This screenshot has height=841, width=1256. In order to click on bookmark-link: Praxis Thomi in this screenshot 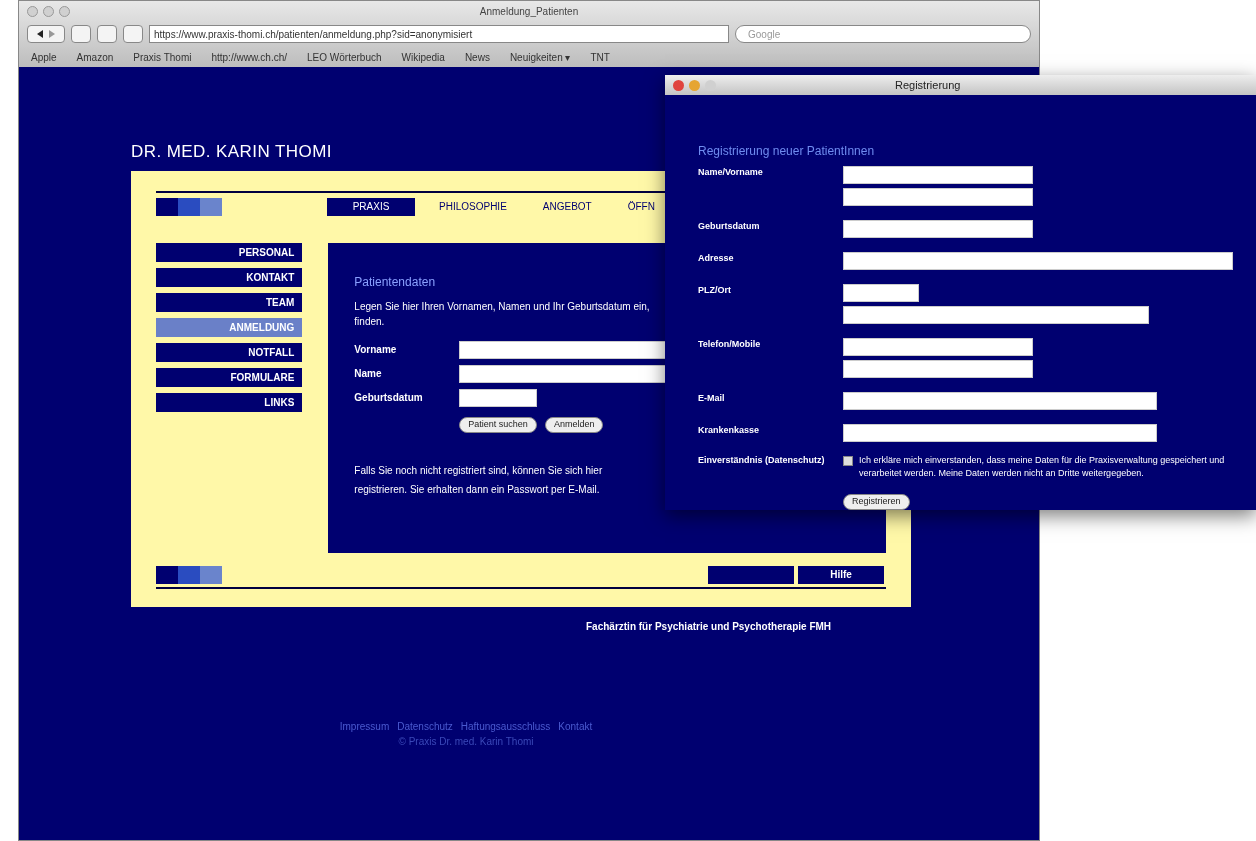, I will do `click(162, 57)`.